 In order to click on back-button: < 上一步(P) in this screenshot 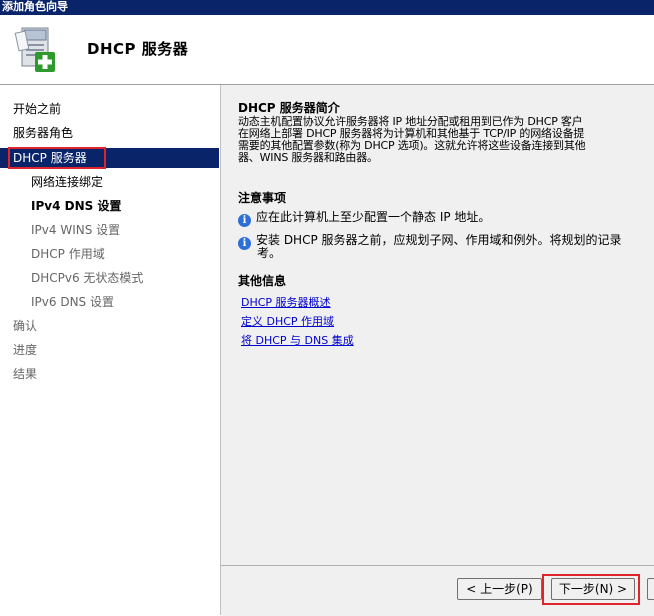, I will do `click(499, 589)`.